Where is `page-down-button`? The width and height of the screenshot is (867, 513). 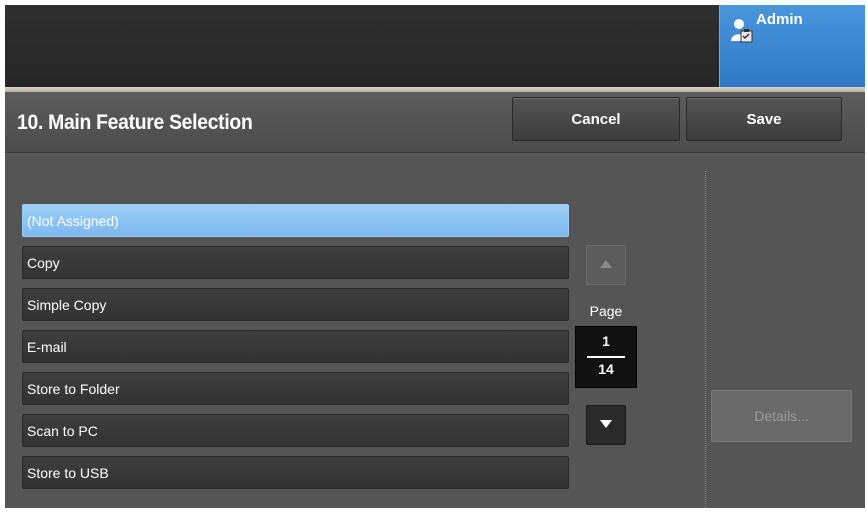
page-down-button is located at coordinates (606, 425).